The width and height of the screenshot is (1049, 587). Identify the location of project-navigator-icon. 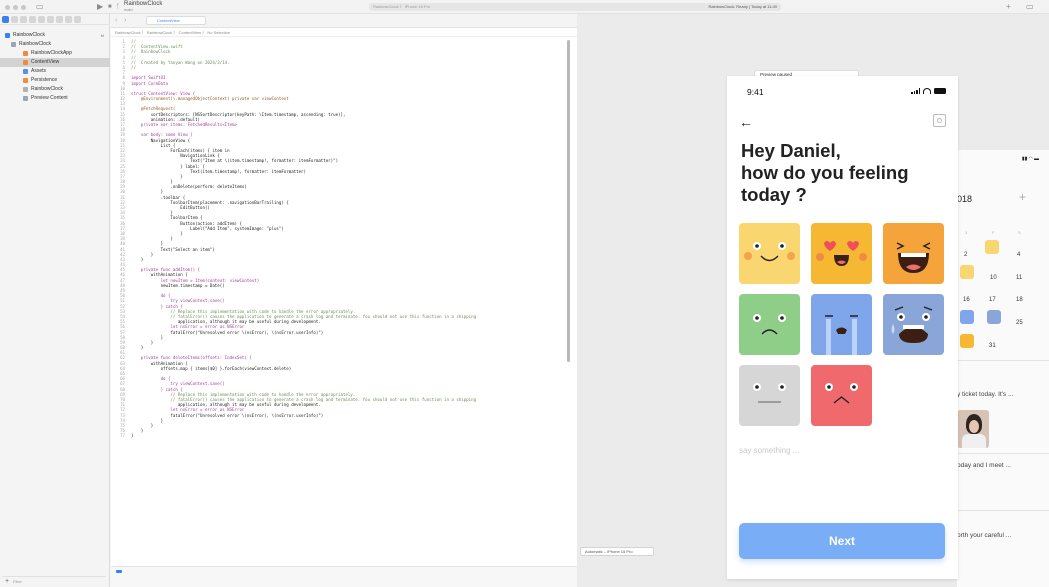
(5, 19).